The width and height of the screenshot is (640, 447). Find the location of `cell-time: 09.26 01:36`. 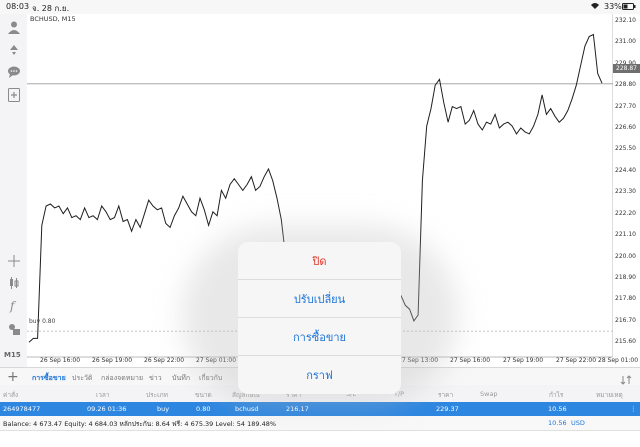

cell-time: 09.26 01:36 is located at coordinates (107, 409).